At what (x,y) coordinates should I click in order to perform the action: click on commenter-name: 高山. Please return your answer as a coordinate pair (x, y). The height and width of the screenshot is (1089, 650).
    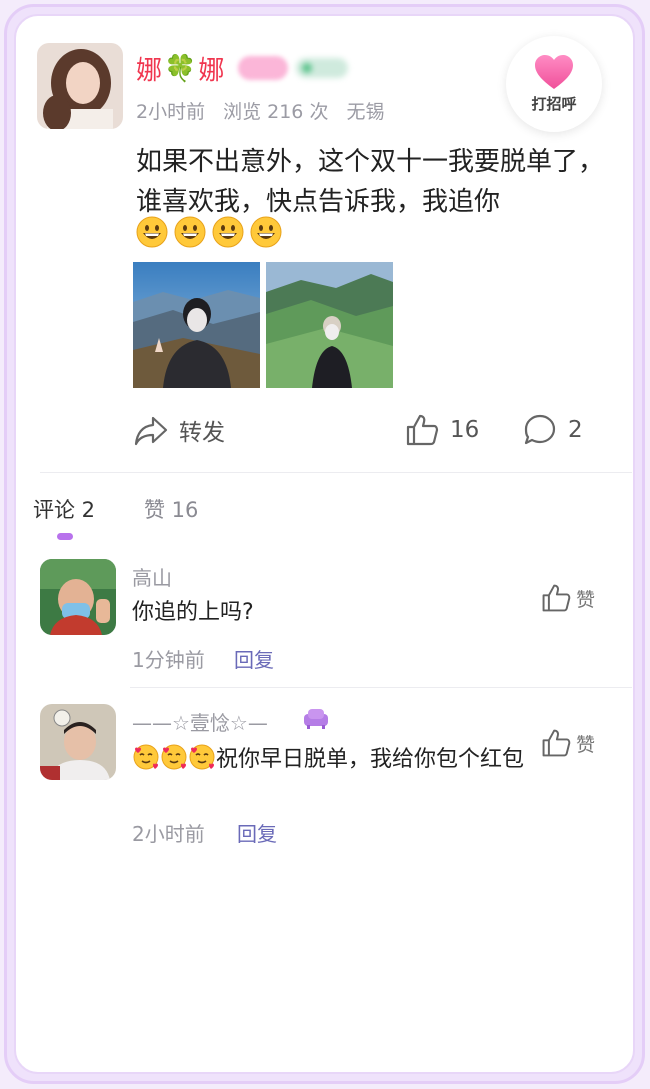
    Looking at the image, I should click on (152, 576).